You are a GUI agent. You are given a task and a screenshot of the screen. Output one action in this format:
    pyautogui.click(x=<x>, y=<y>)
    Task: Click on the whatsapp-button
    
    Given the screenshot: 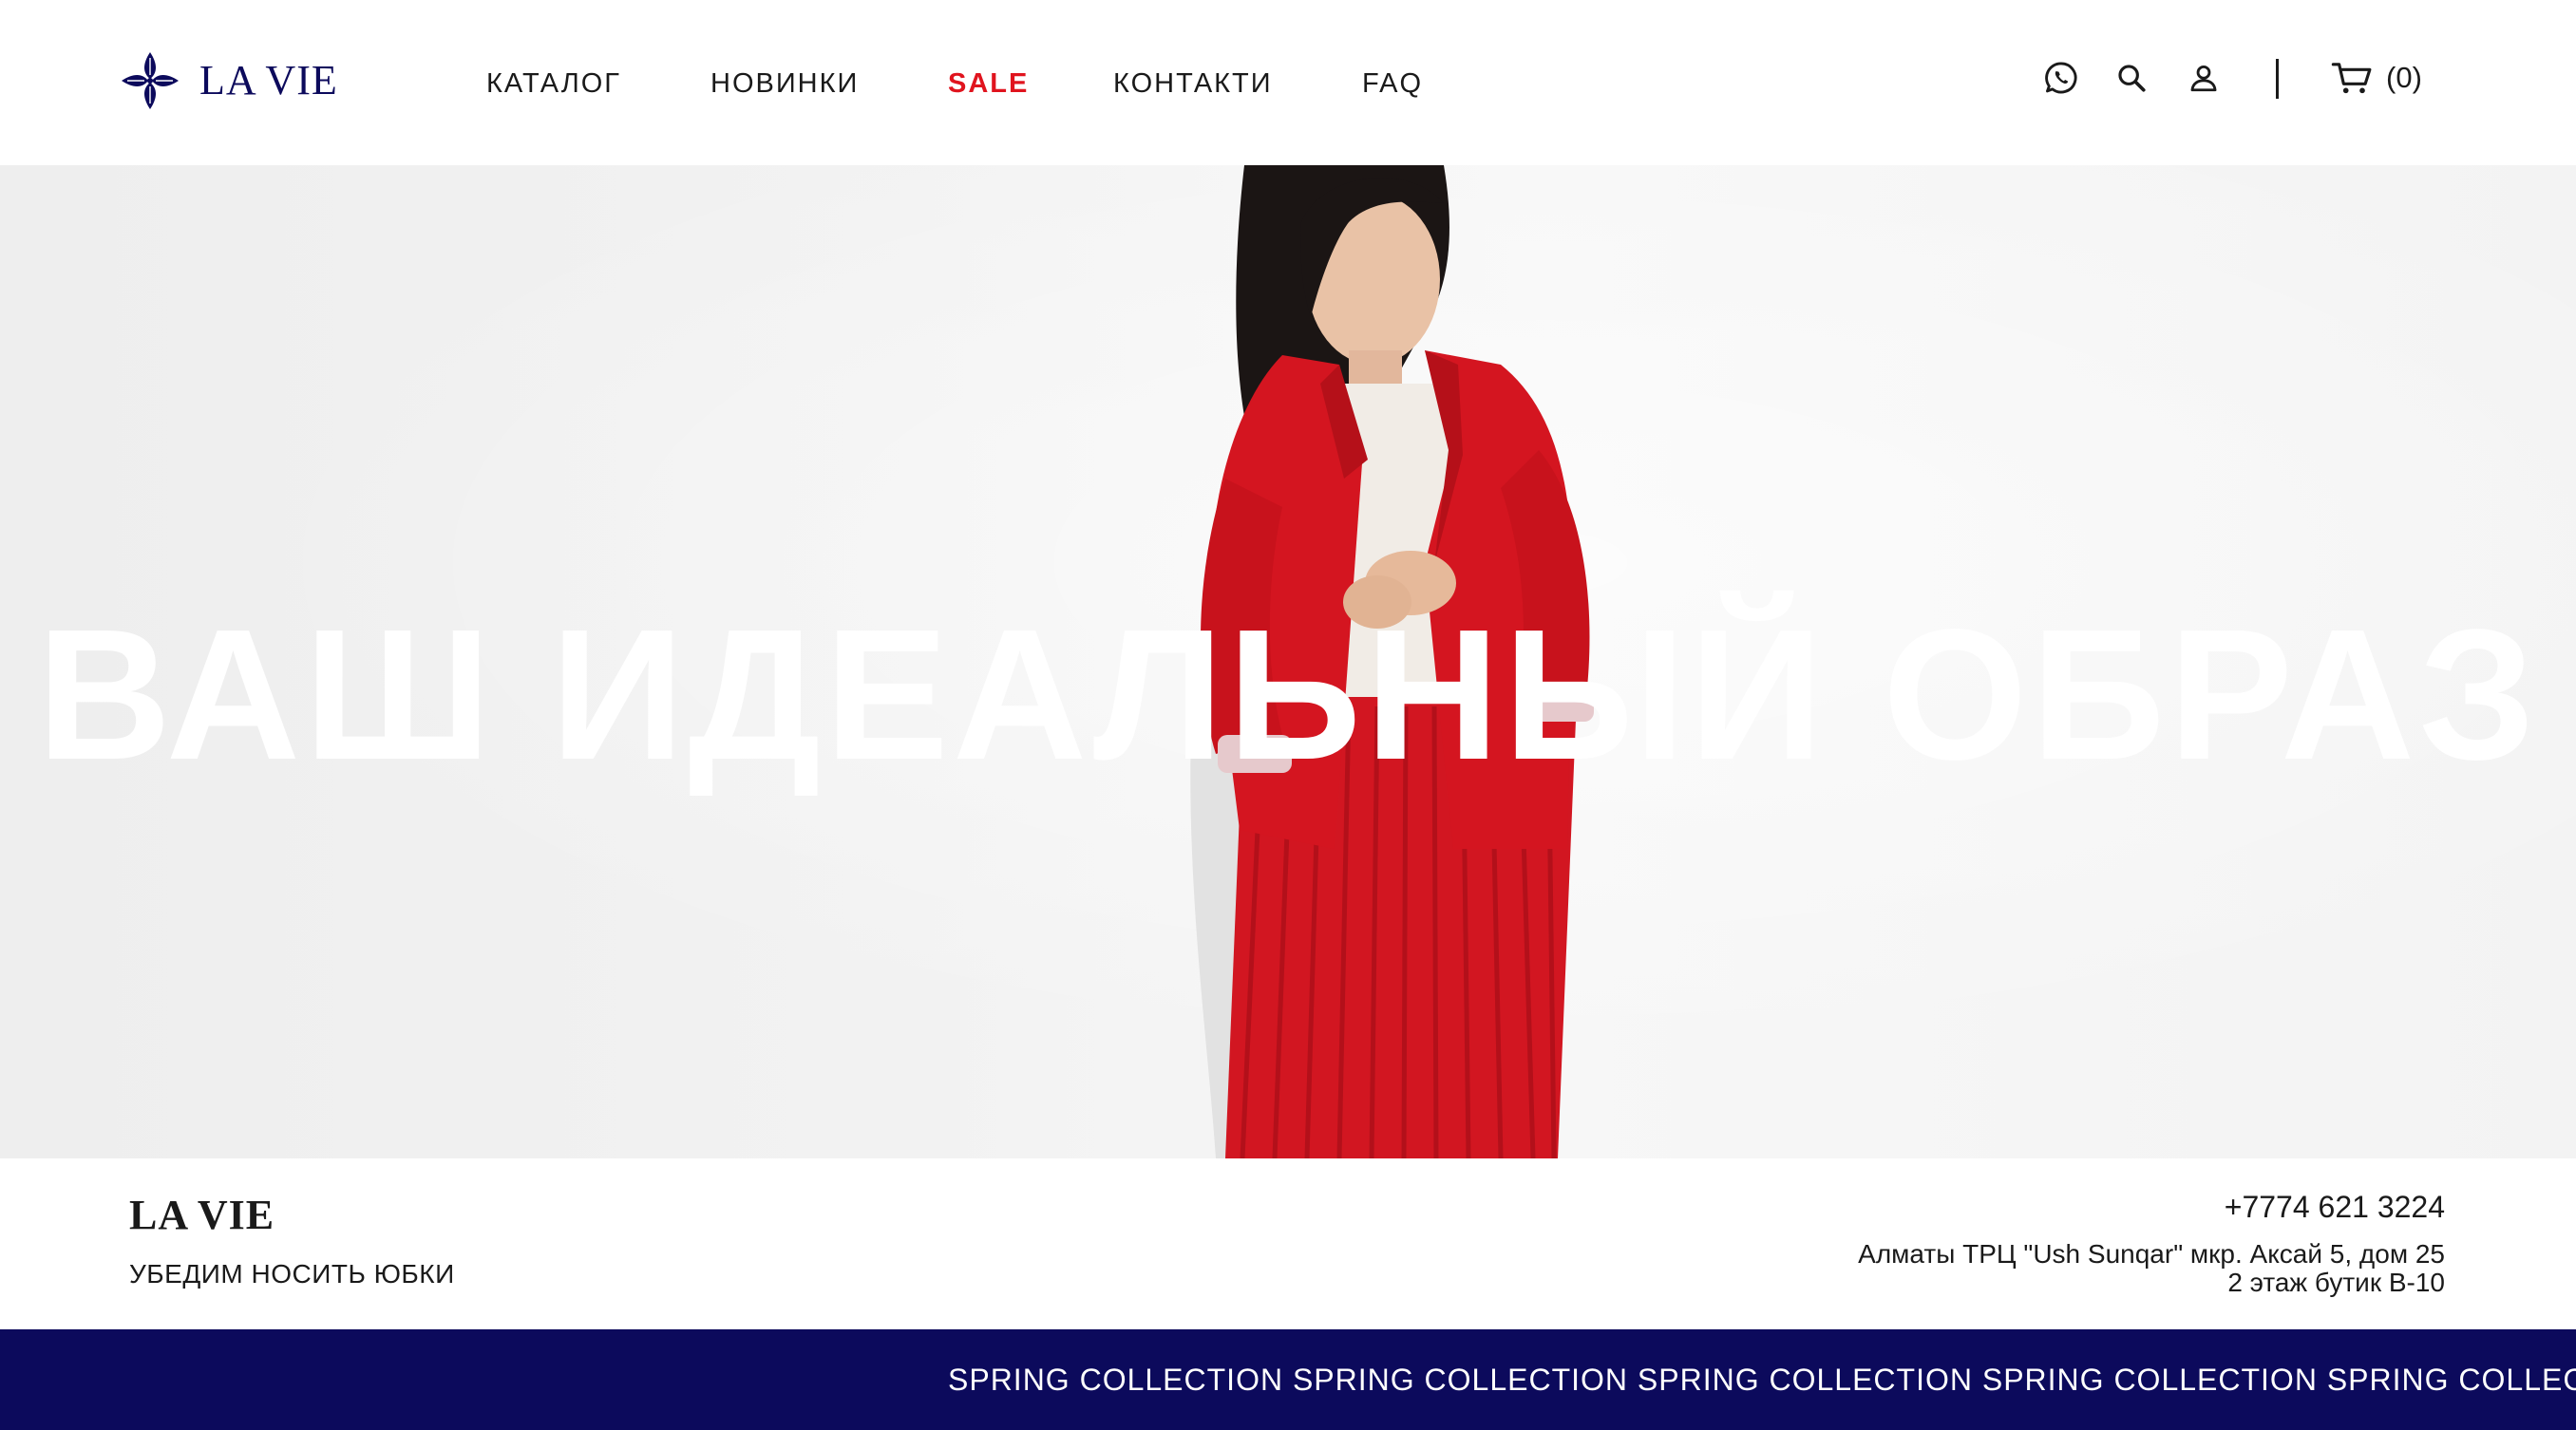 What is the action you would take?
    pyautogui.click(x=2061, y=78)
    